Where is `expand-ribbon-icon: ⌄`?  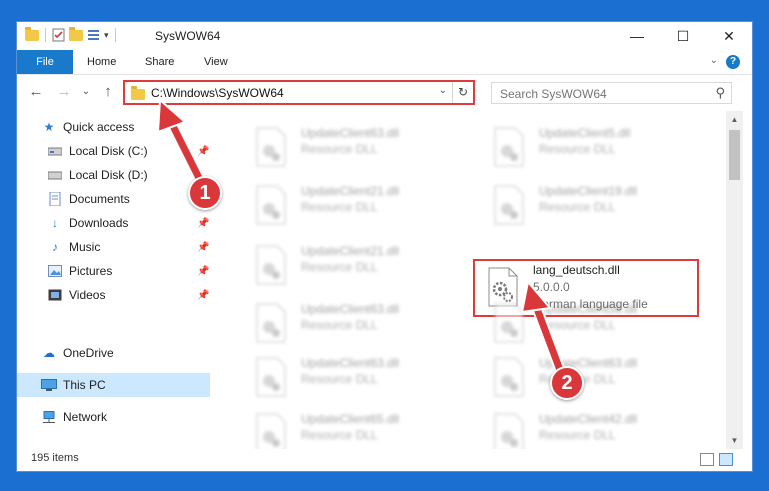 expand-ribbon-icon: ⌄ is located at coordinates (714, 60).